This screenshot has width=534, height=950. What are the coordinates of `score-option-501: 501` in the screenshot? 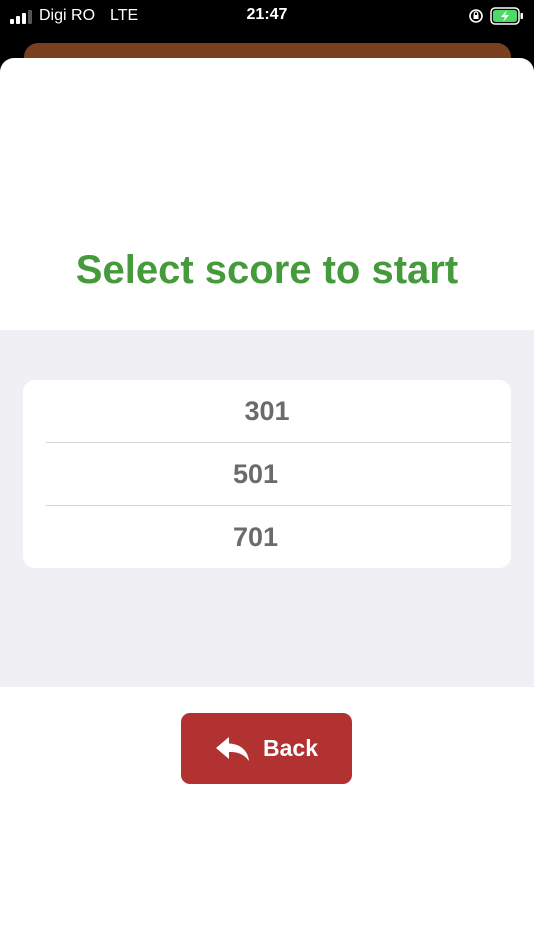 It's located at (278, 473).